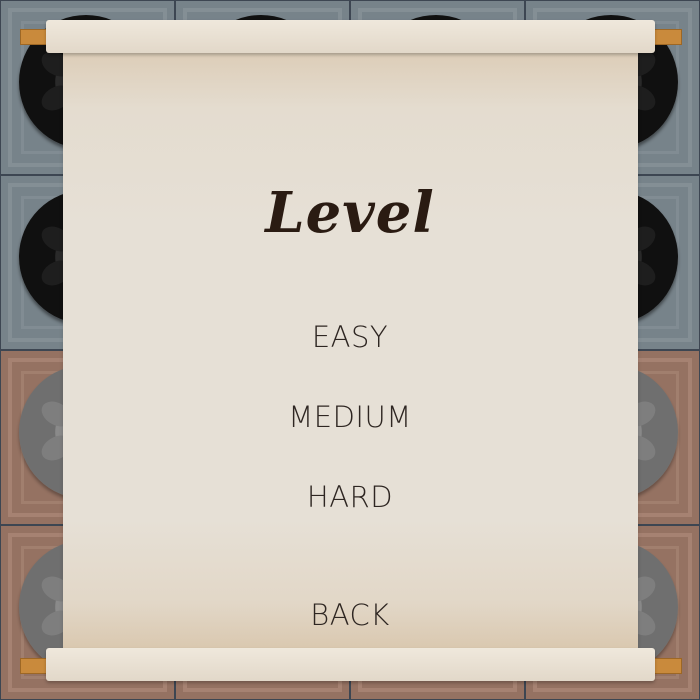 This screenshot has height=700, width=700. I want to click on easy-level-button: EASY, so click(350, 337).